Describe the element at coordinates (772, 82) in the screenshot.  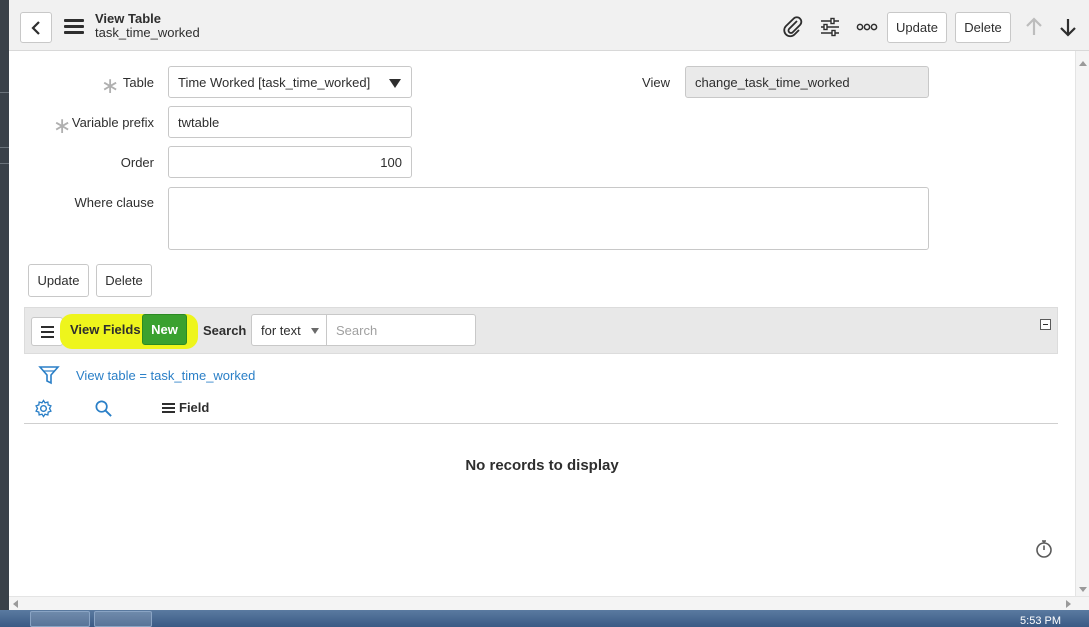
I see `view-field-value: change_task_time_worked` at that location.